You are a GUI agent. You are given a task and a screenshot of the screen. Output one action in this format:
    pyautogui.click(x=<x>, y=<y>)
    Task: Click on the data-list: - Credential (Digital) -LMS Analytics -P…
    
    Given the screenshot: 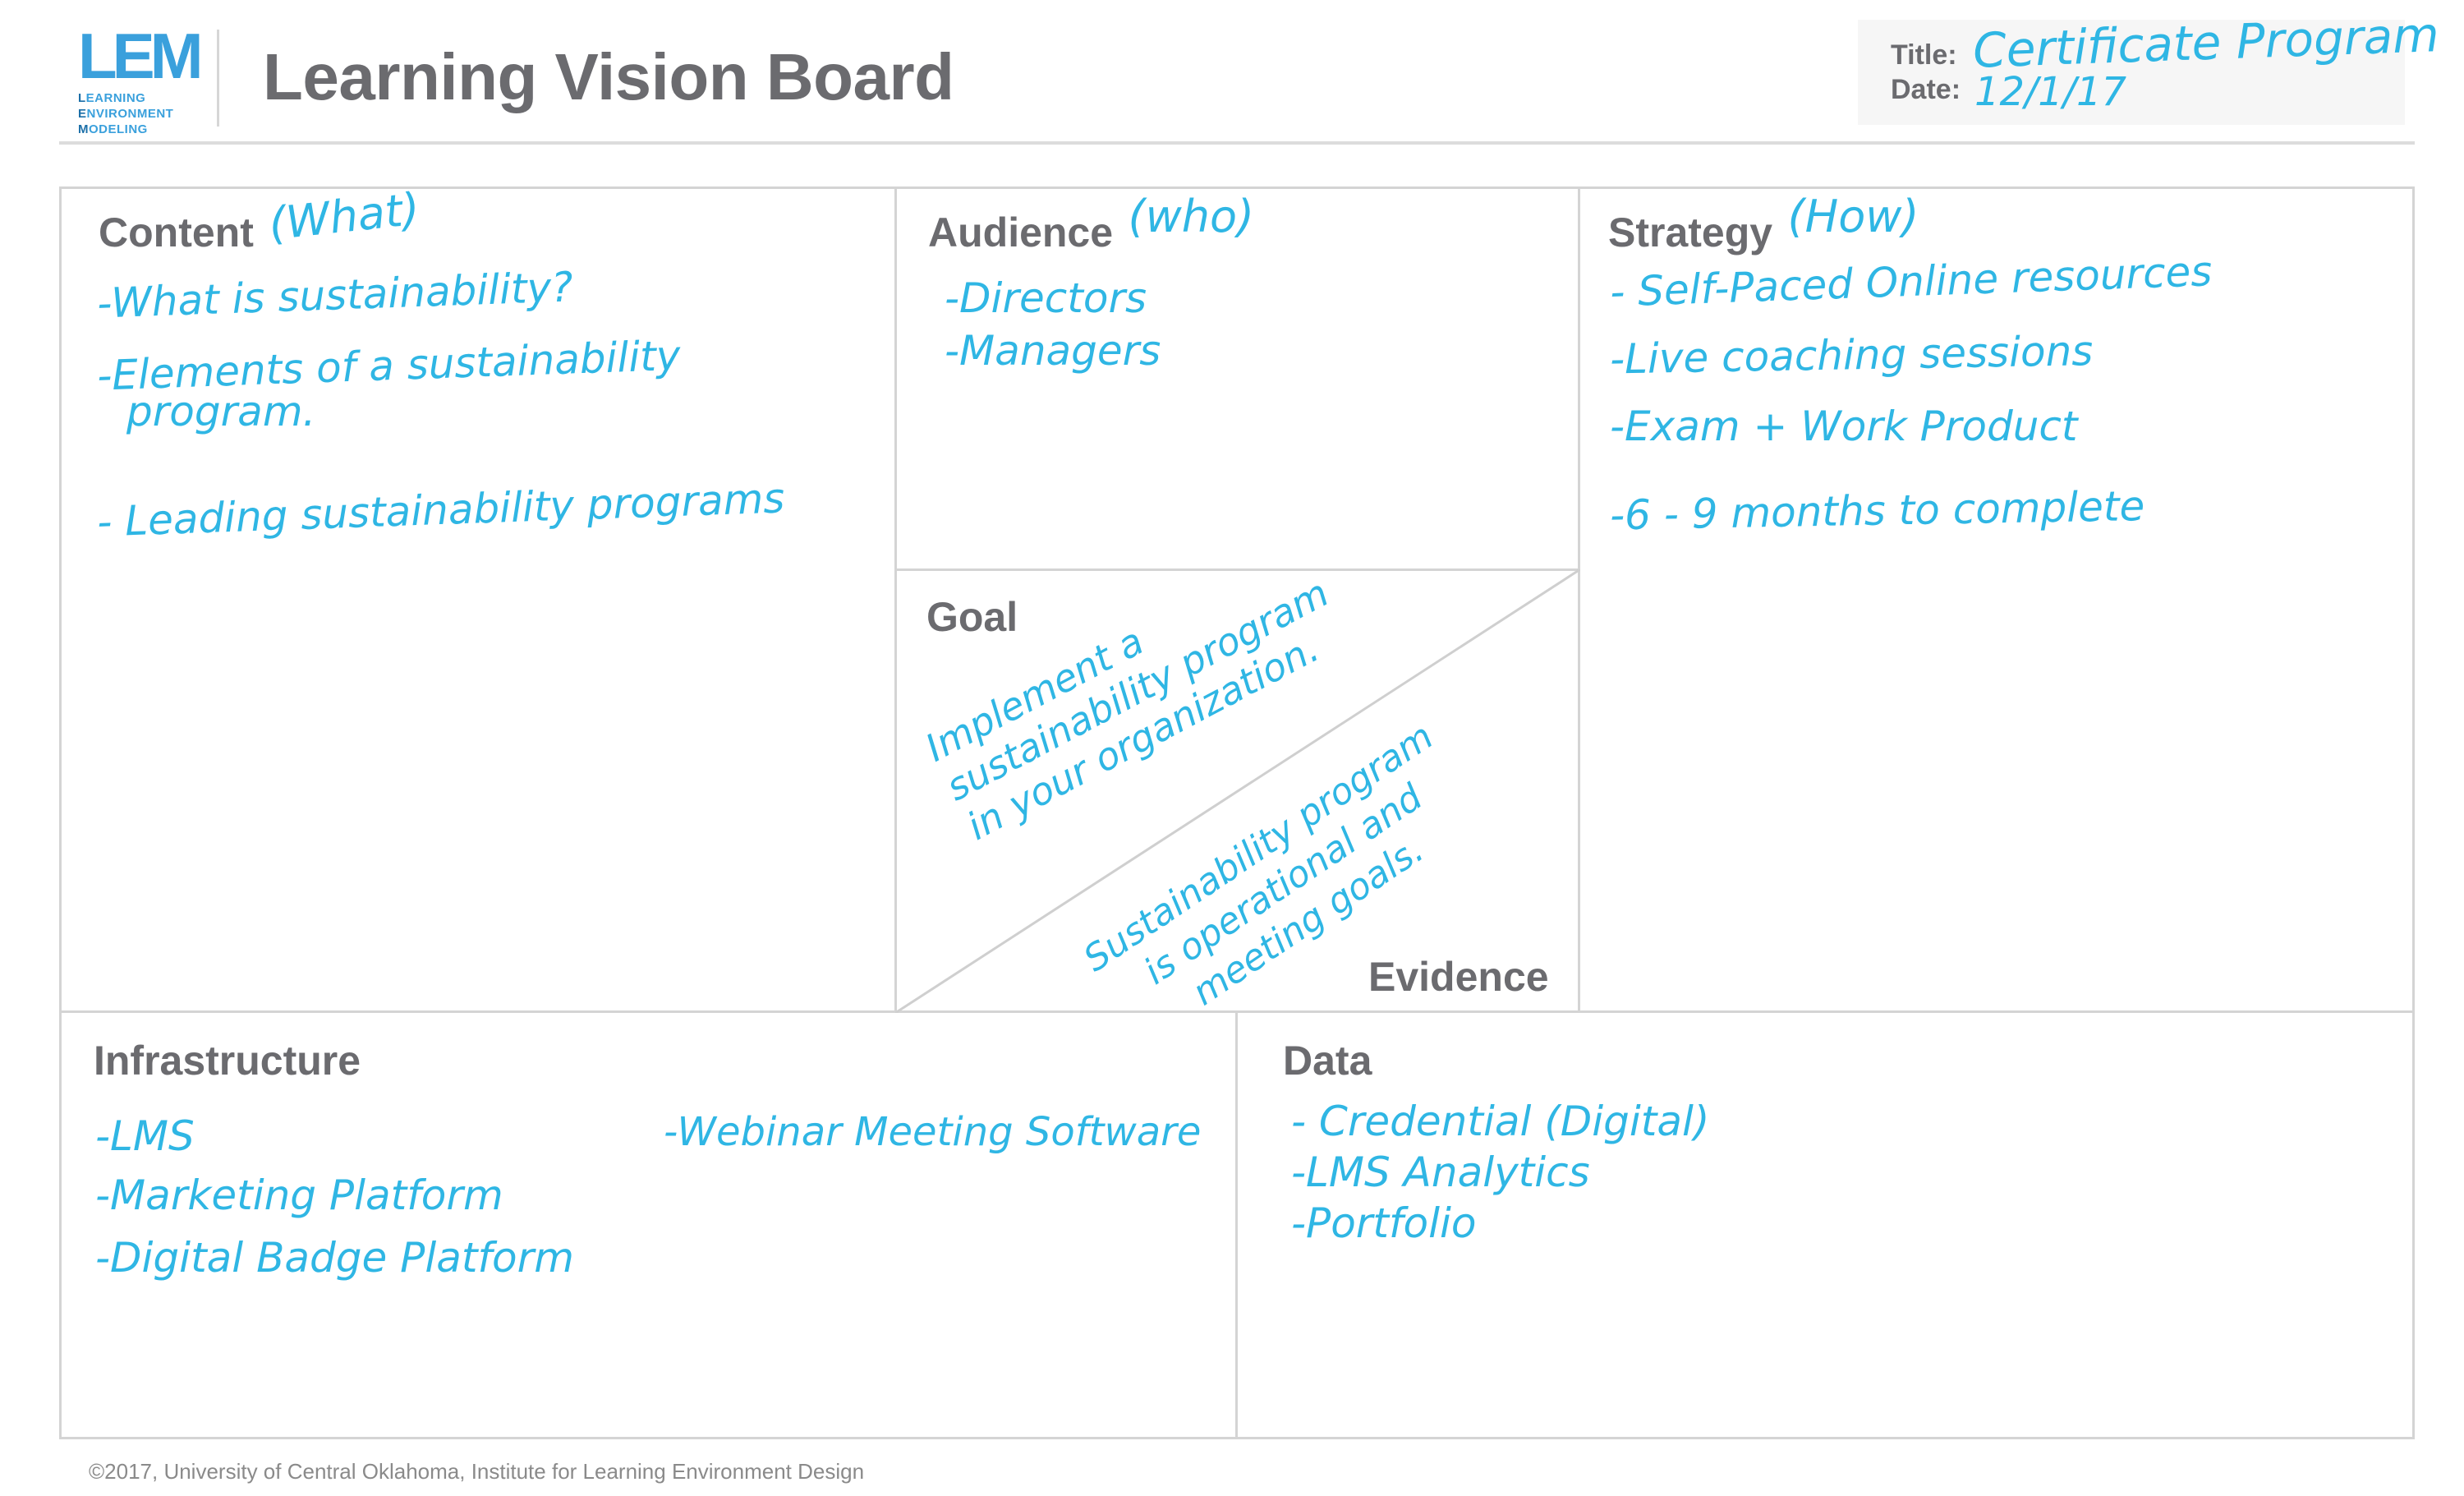 What is the action you would take?
    pyautogui.click(x=1500, y=1172)
    